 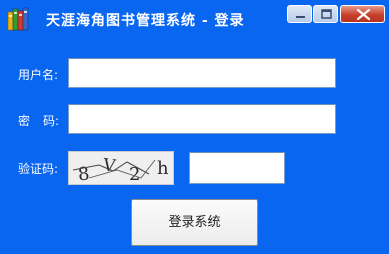 I want to click on maximize-button, so click(x=325, y=14).